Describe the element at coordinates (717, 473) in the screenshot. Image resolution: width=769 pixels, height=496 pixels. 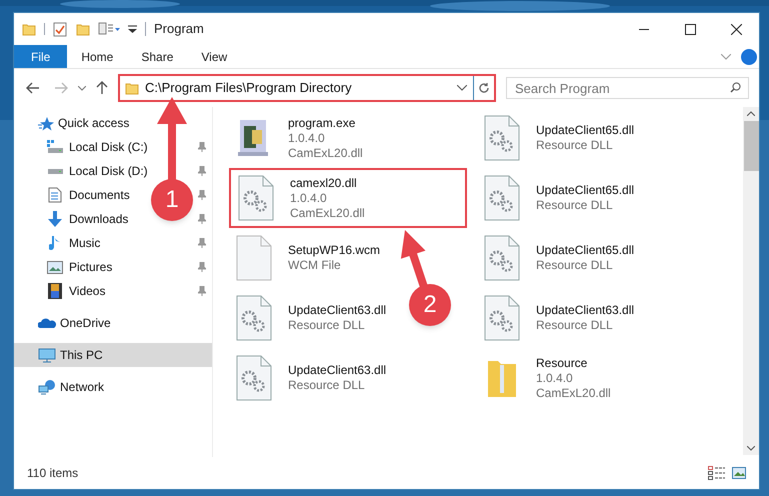
I see `details-view-icon` at that location.